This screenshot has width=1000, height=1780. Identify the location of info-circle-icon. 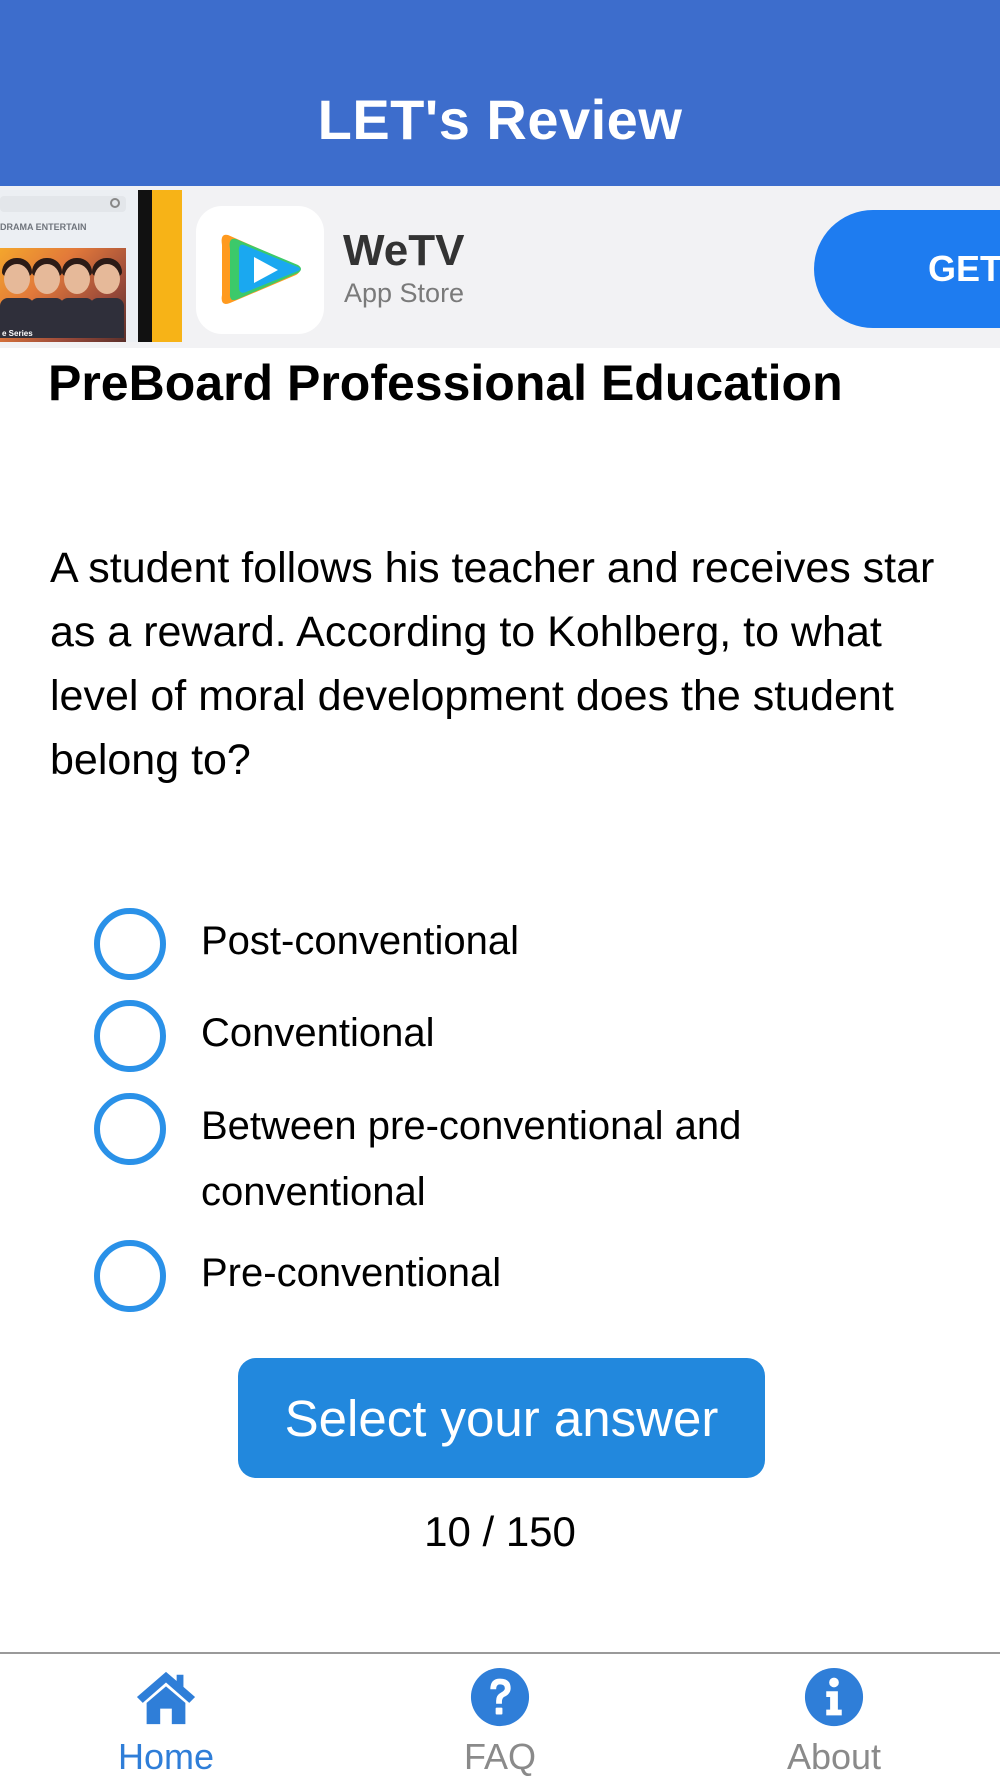
(834, 1697).